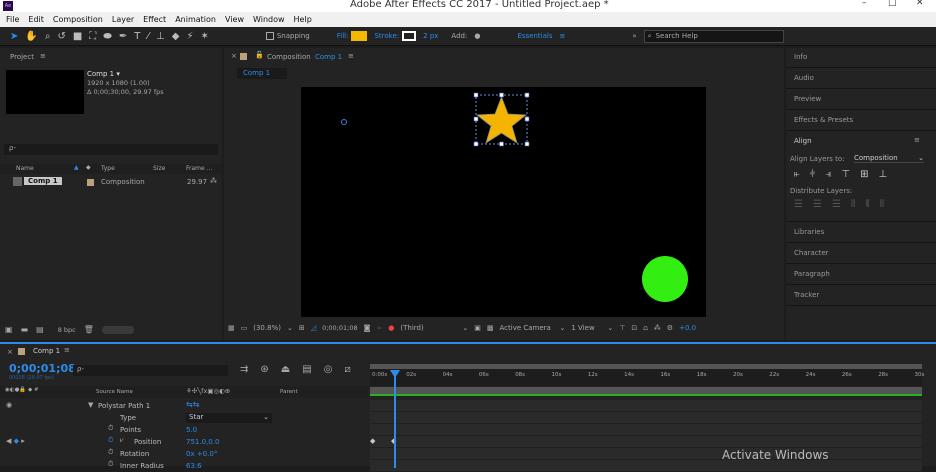  Describe the element at coordinates (813, 174) in the screenshot. I see `align-hcenter-icon: ⫩` at that location.